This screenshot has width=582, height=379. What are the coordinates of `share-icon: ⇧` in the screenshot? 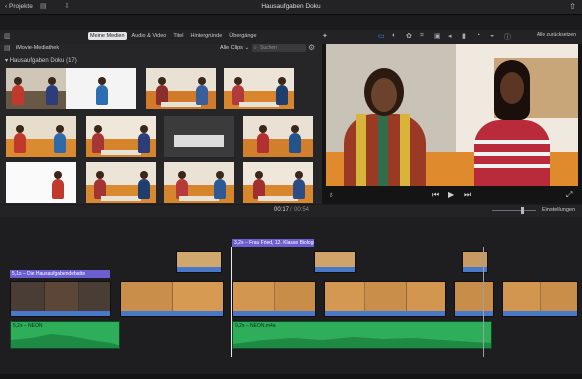 It's located at (572, 6).